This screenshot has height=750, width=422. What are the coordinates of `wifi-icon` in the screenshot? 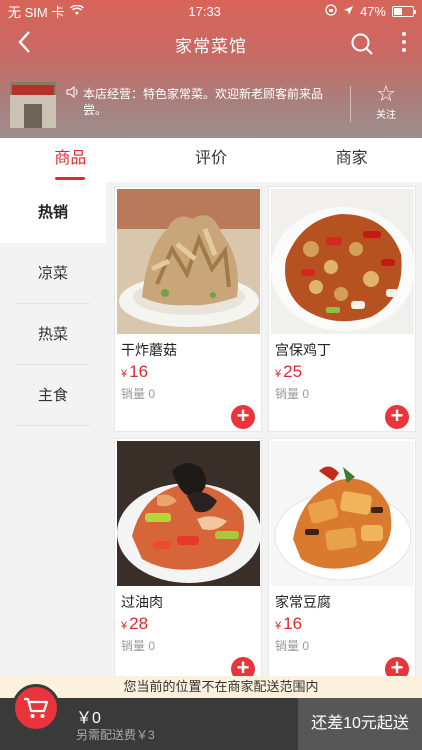 It's located at (77, 11).